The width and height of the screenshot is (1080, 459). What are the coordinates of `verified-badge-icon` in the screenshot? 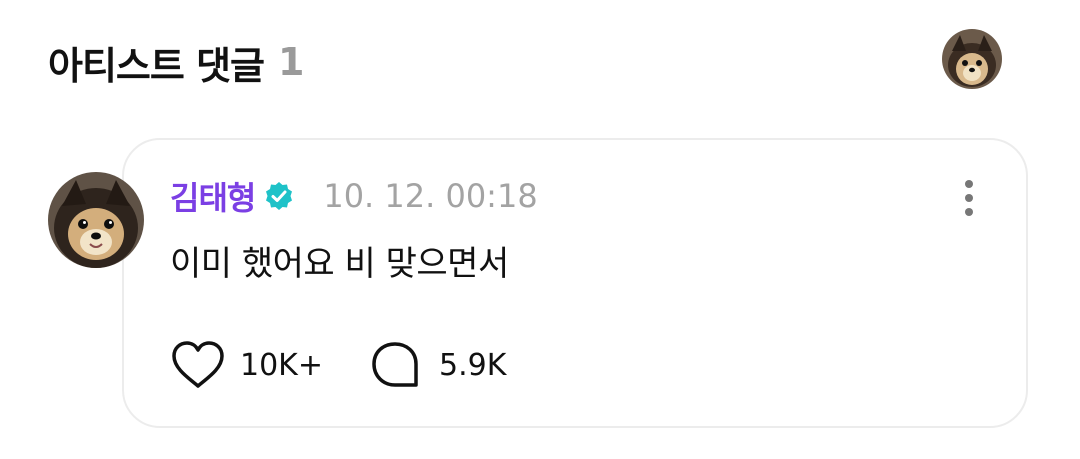 It's located at (279, 196).